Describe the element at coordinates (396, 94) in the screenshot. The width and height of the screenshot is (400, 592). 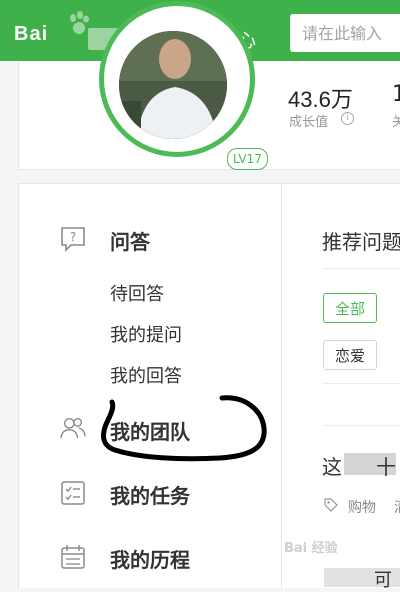
I see `next-stat-value: 1` at that location.